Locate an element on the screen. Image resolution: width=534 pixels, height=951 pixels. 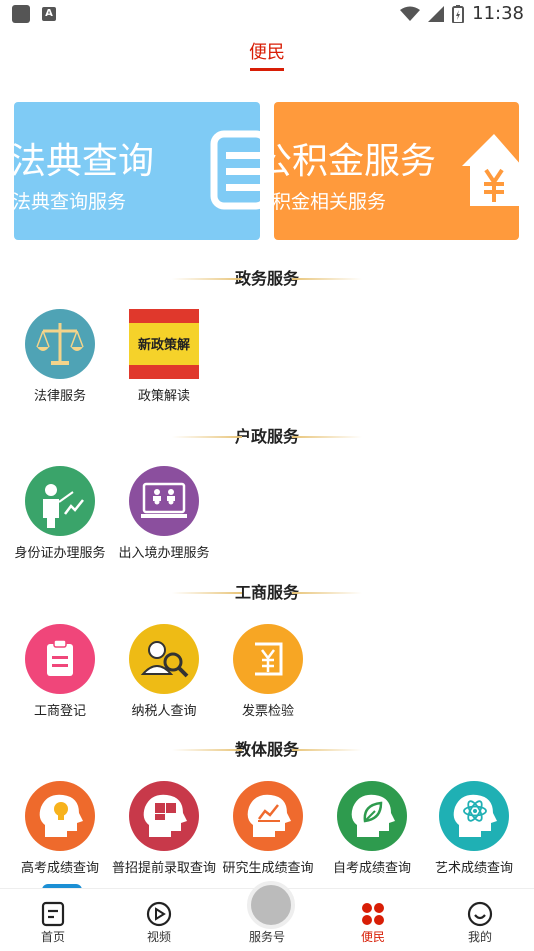
banner-subtitle: 积金相关服务 is located at coordinates (330, 202).